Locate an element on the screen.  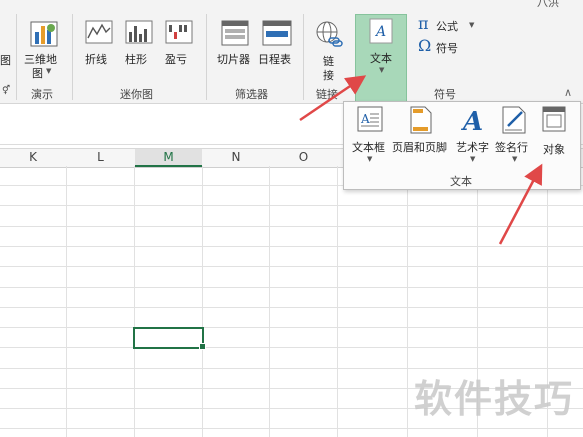
wordart-button: A 艺术字 ▼ is located at coordinates (474, 136).